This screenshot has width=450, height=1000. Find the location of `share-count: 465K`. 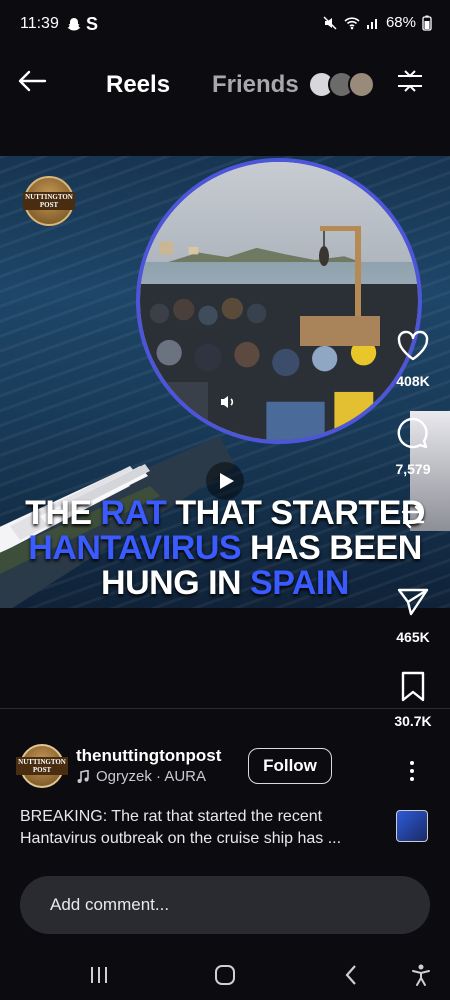

share-count: 465K is located at coordinates (413, 637).